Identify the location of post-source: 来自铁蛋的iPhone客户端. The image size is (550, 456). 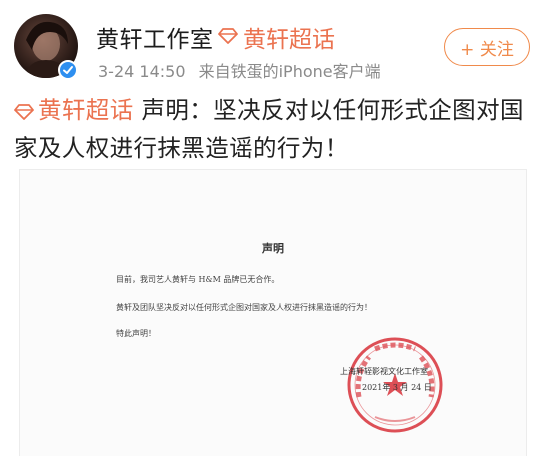
(289, 71).